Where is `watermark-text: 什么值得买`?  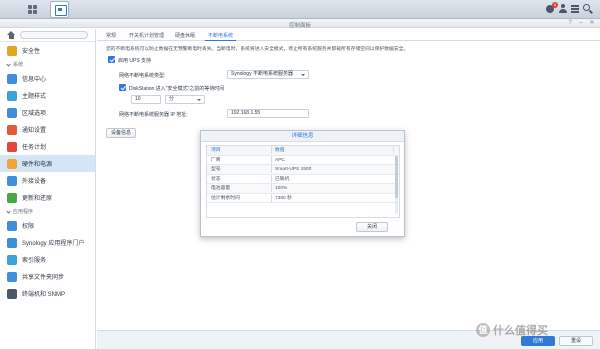 watermark-text: 什么值得买 is located at coordinates (520, 331).